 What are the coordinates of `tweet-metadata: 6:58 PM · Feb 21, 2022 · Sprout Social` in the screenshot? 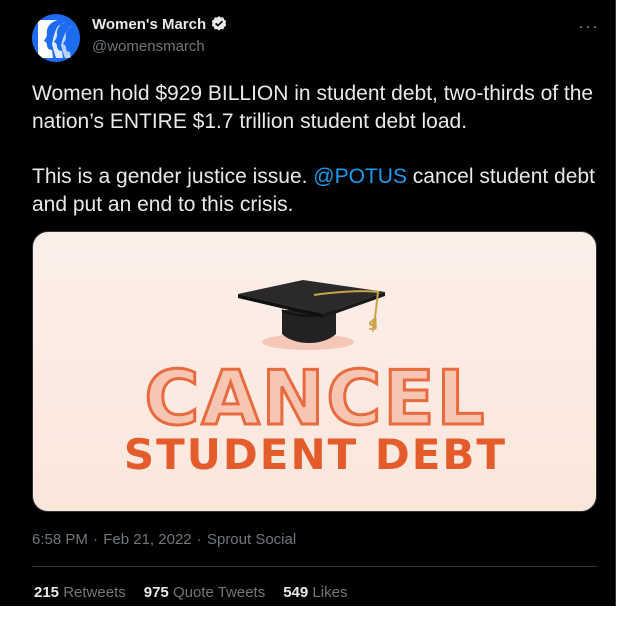 It's located at (164, 539).